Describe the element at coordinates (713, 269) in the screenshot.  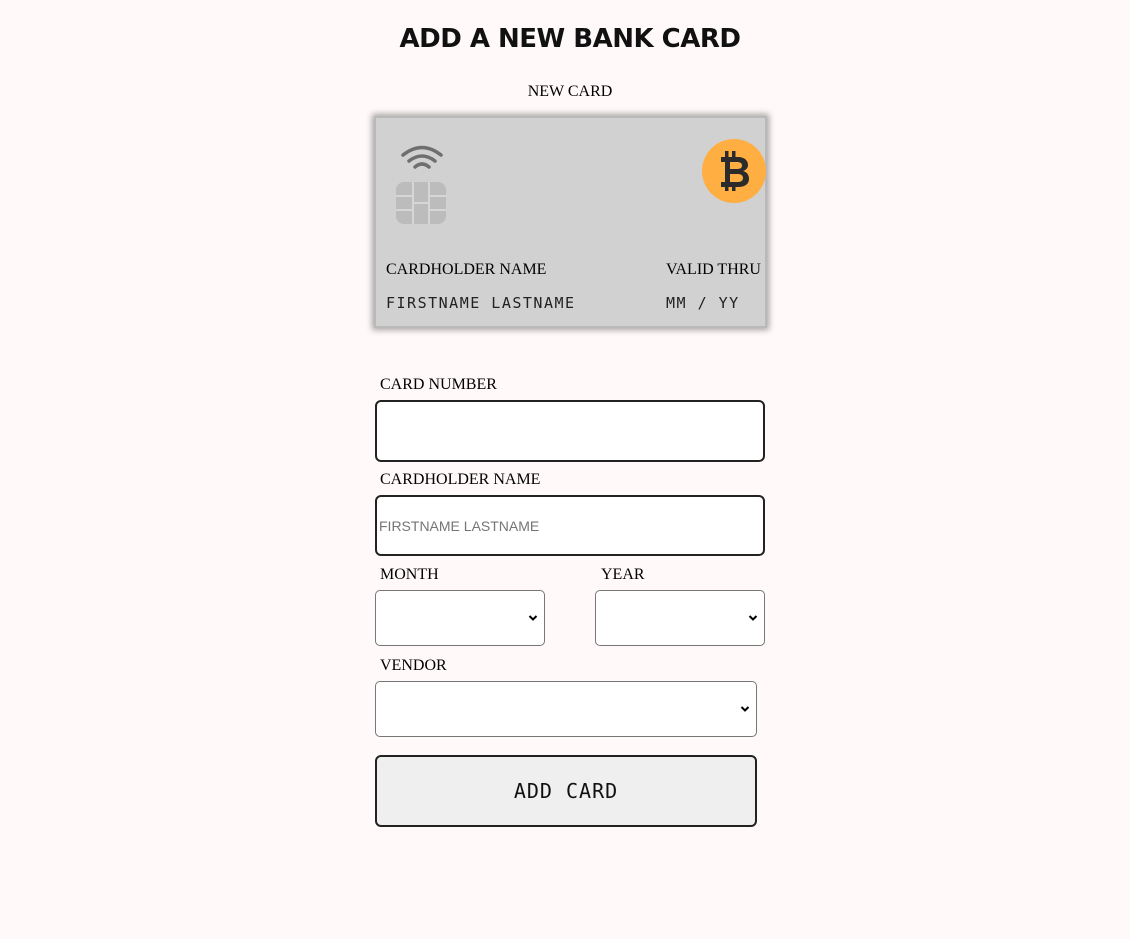
I see `card-valid-label: VALID THRU` at that location.